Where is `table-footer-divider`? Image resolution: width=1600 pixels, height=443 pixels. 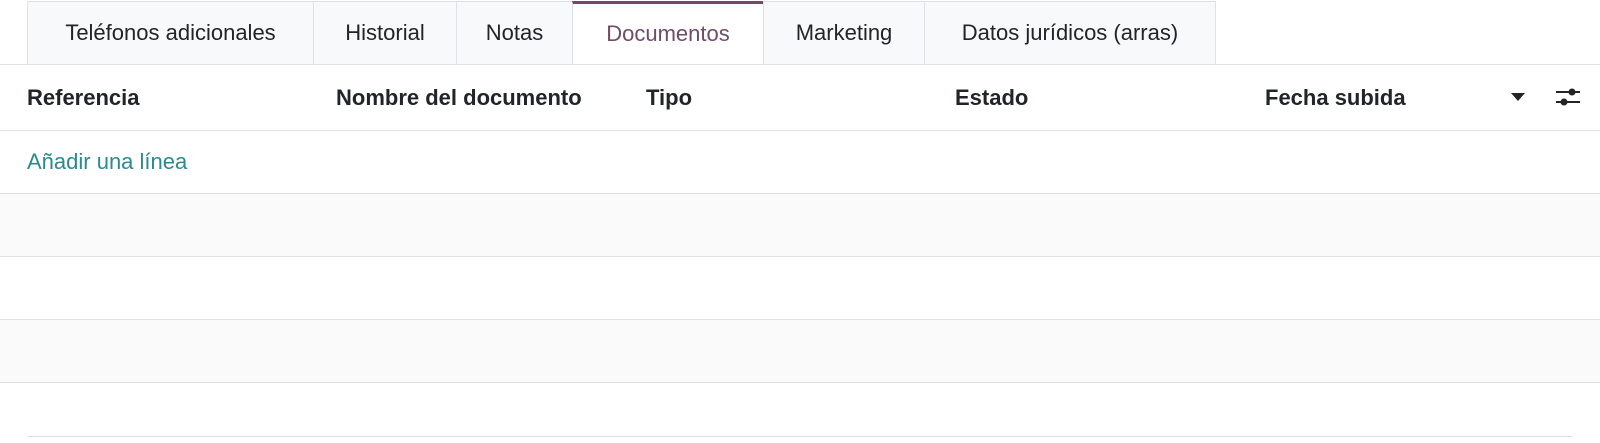 table-footer-divider is located at coordinates (800, 436).